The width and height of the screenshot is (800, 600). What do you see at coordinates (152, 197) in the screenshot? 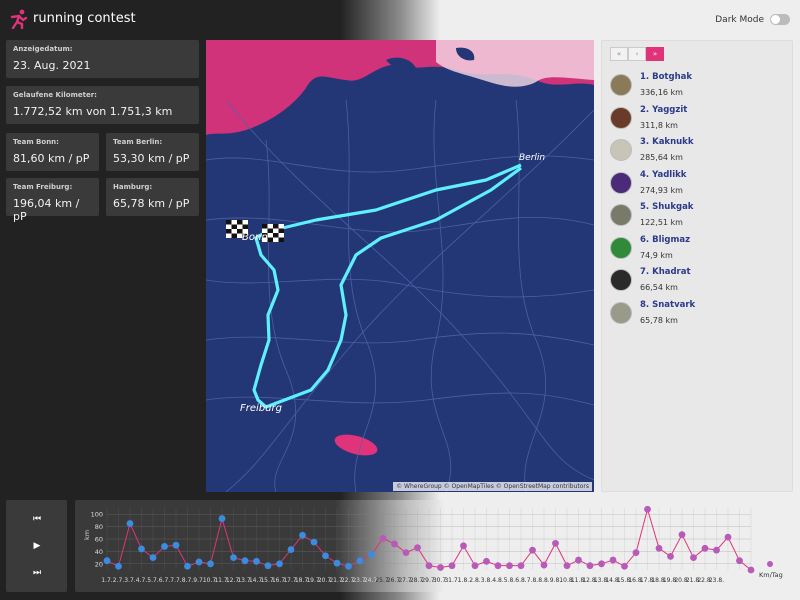
I see `team-card: Hamburg: 65,78 km / pP` at bounding box center [152, 197].